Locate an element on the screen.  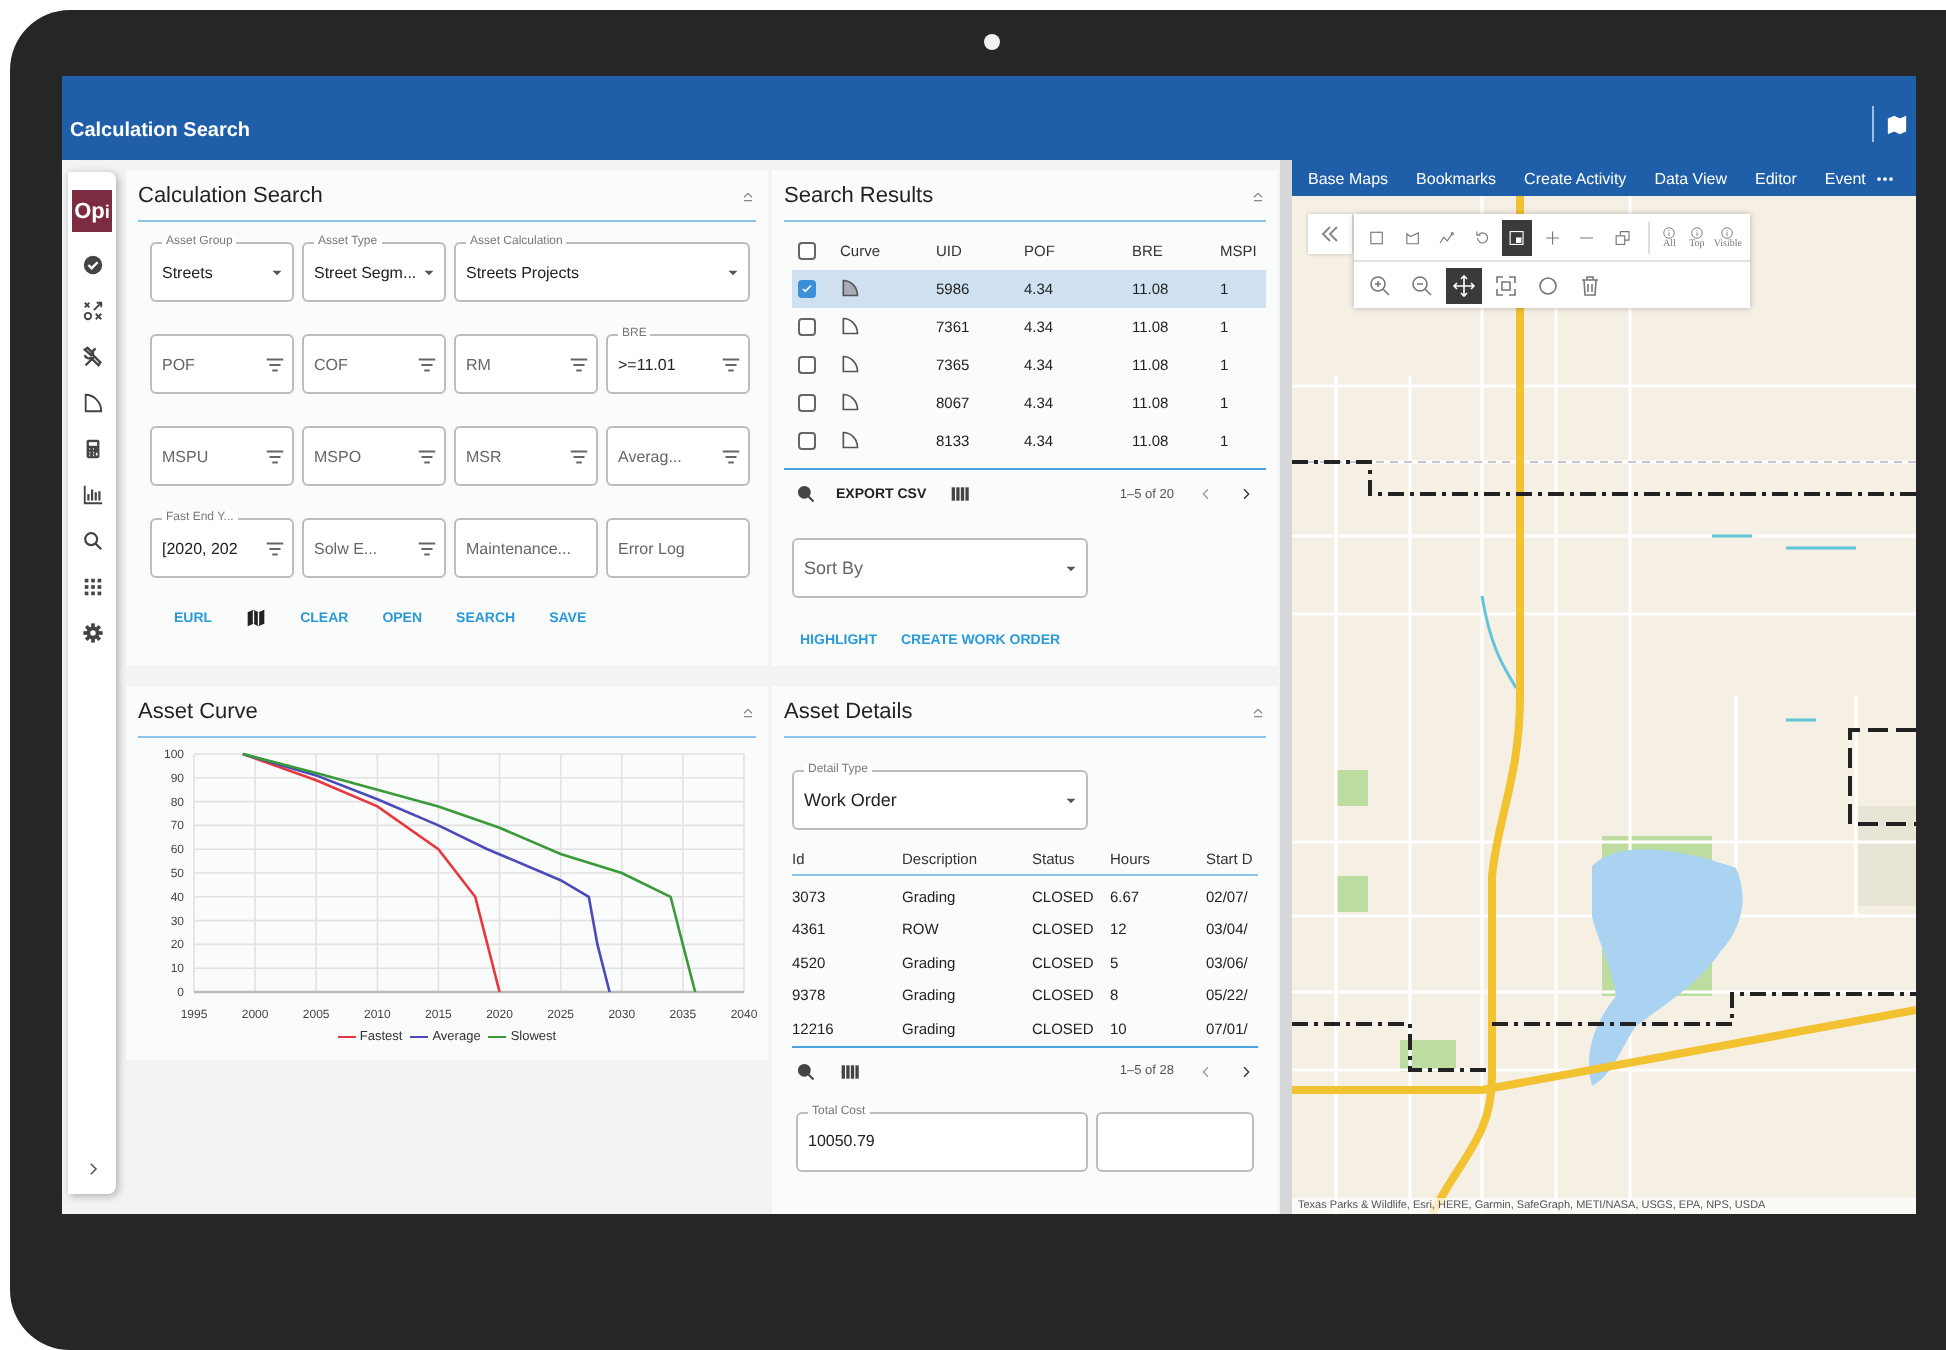
cross-arrow-icon is located at coordinates (92, 311).